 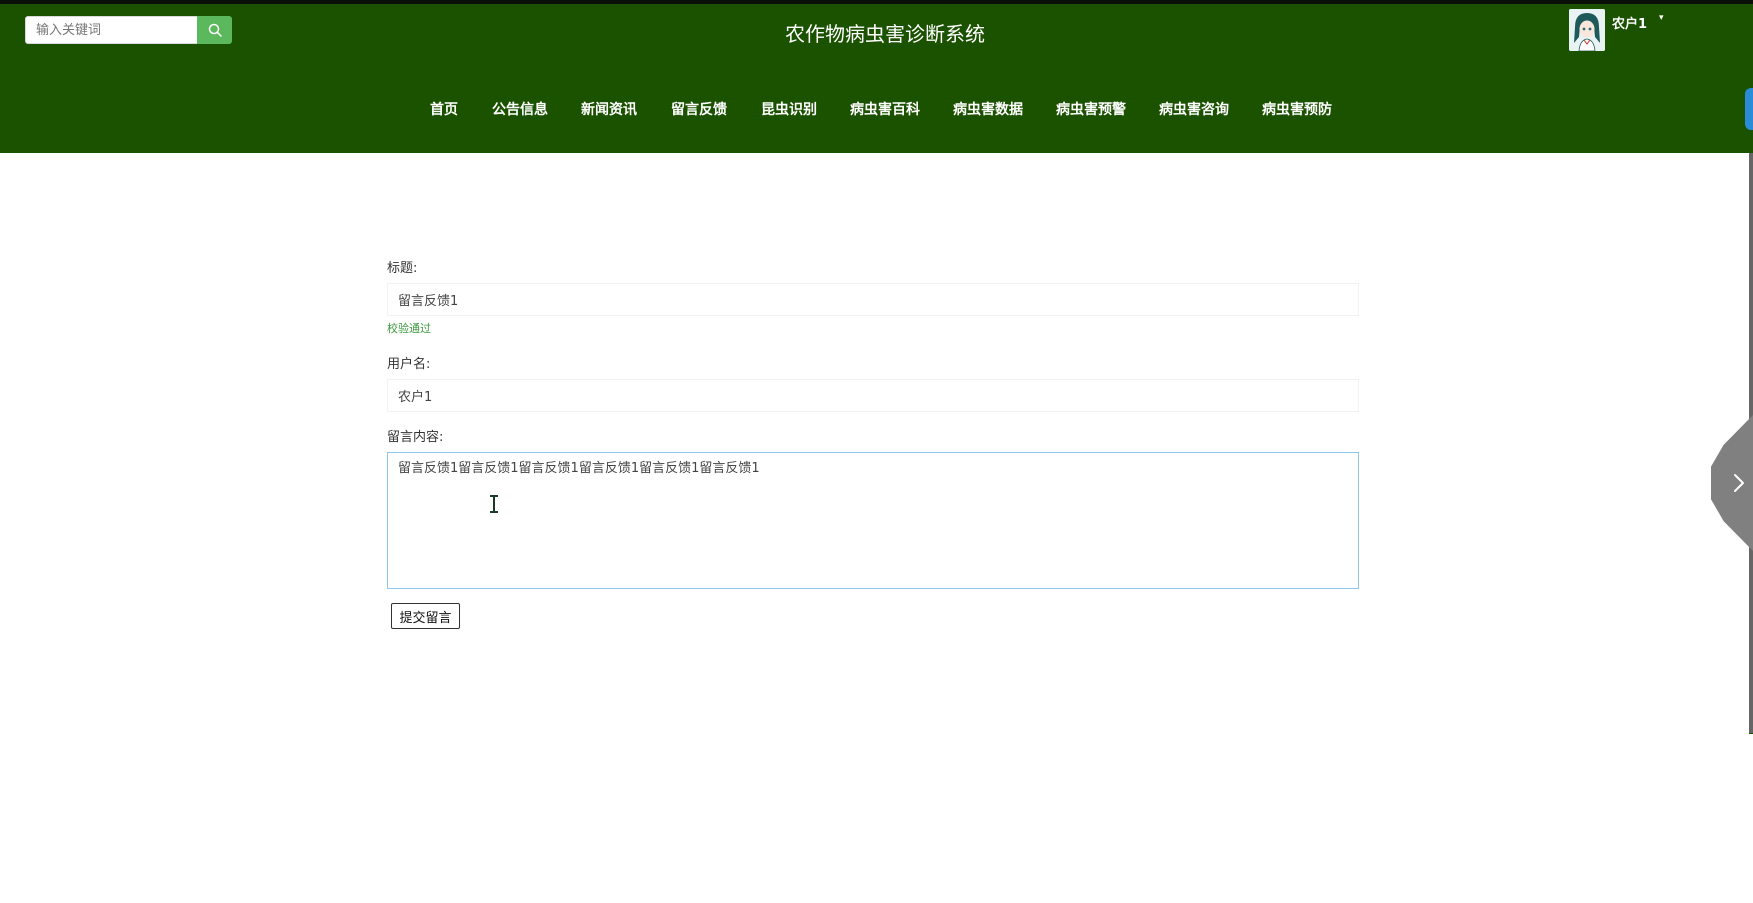 I want to click on nav-item-insect-identification: 昆虫识别, so click(x=789, y=109).